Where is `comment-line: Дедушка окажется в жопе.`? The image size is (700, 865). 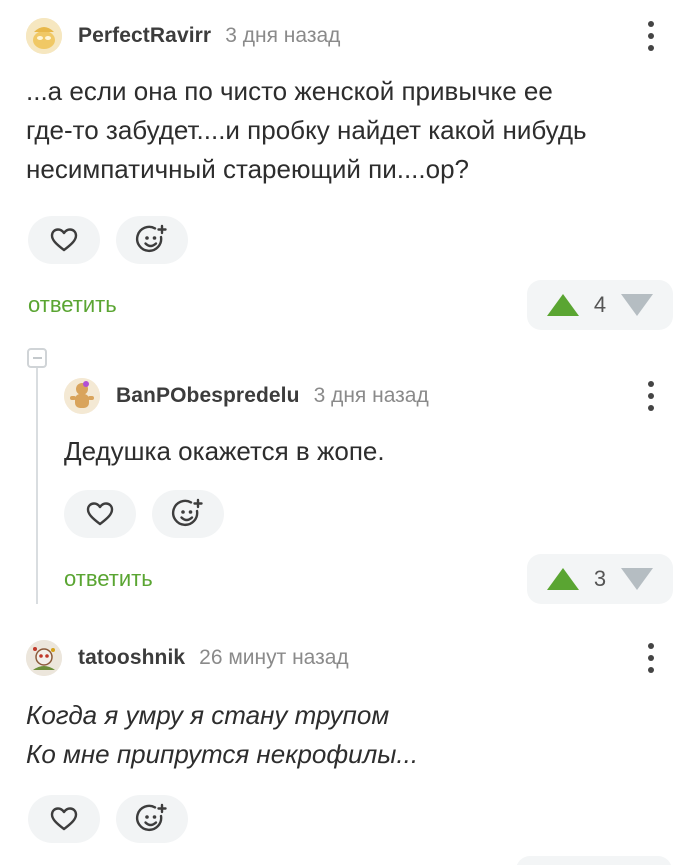 comment-line: Дедушка окажется в жопе. is located at coordinates (224, 451).